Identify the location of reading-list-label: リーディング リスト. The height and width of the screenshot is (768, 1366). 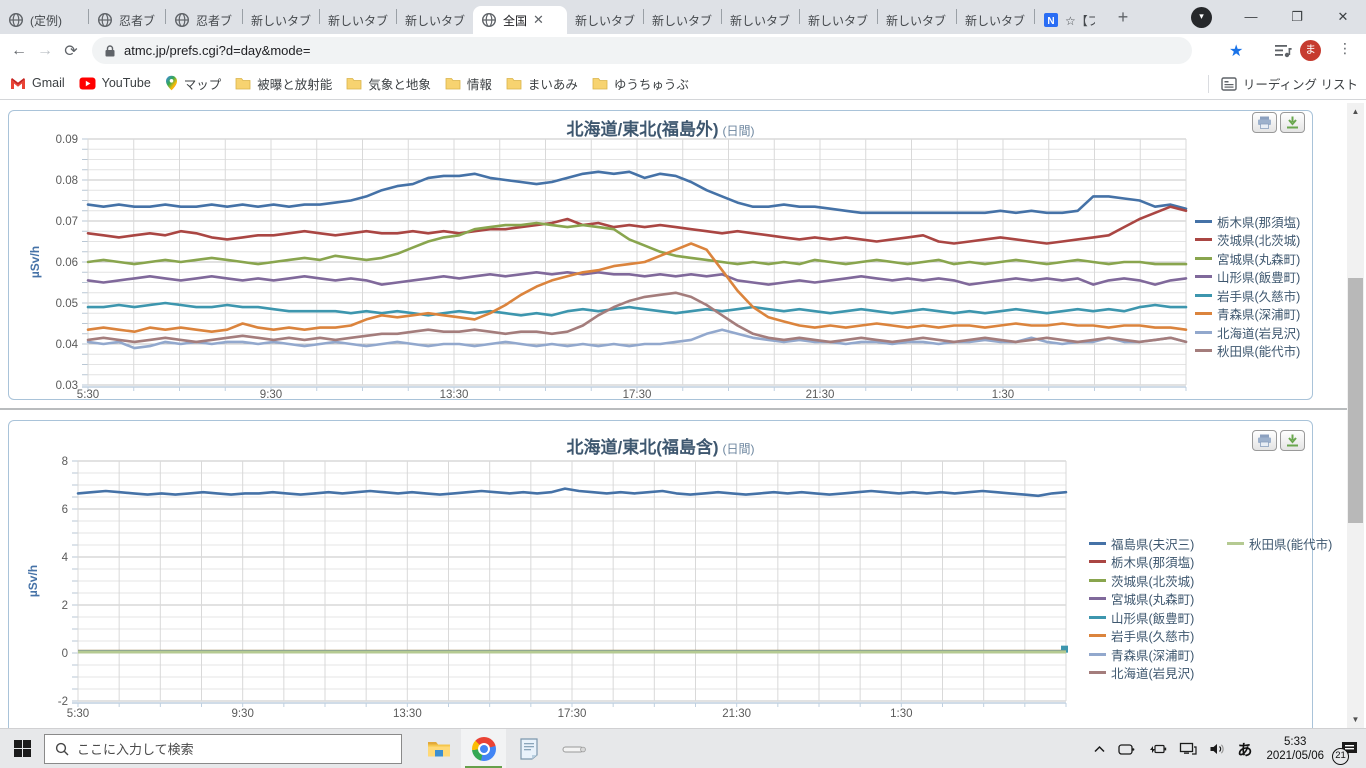
(1300, 85).